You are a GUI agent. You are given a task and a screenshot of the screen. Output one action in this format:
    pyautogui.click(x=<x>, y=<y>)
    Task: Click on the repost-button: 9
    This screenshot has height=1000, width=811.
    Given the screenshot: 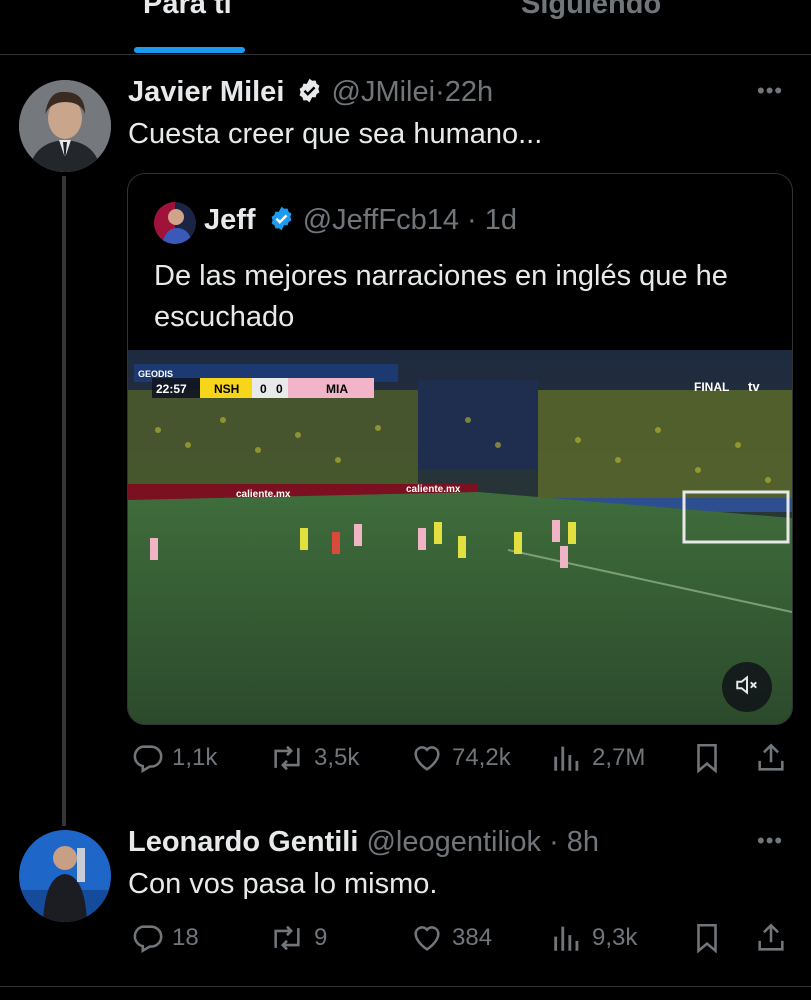 What is the action you would take?
    pyautogui.click(x=297, y=938)
    